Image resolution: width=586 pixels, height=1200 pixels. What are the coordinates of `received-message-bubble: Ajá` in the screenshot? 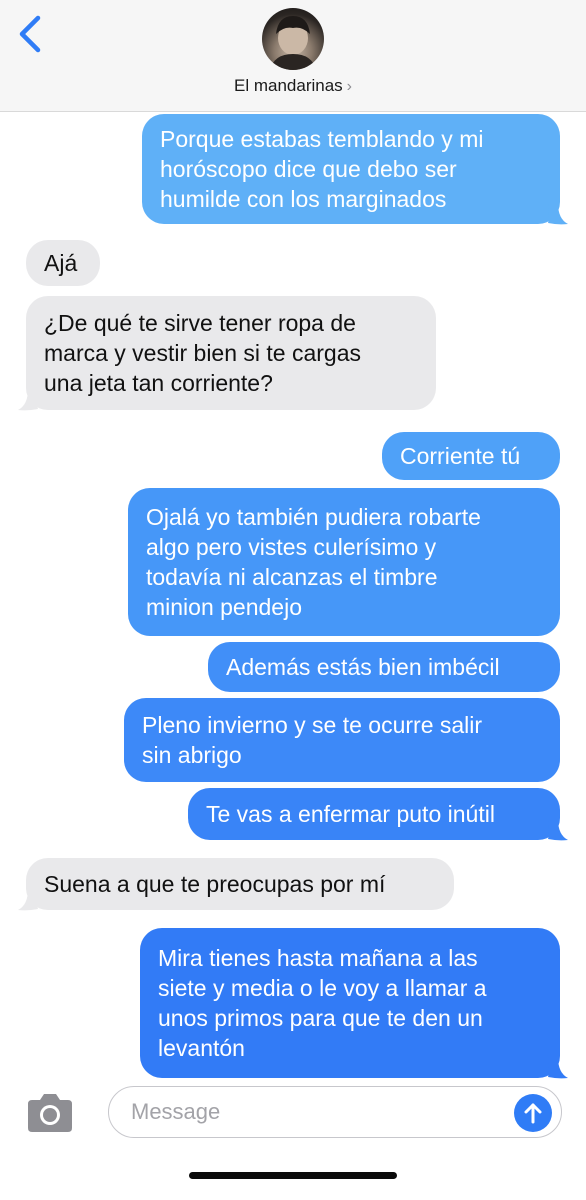 It's located at (63, 263).